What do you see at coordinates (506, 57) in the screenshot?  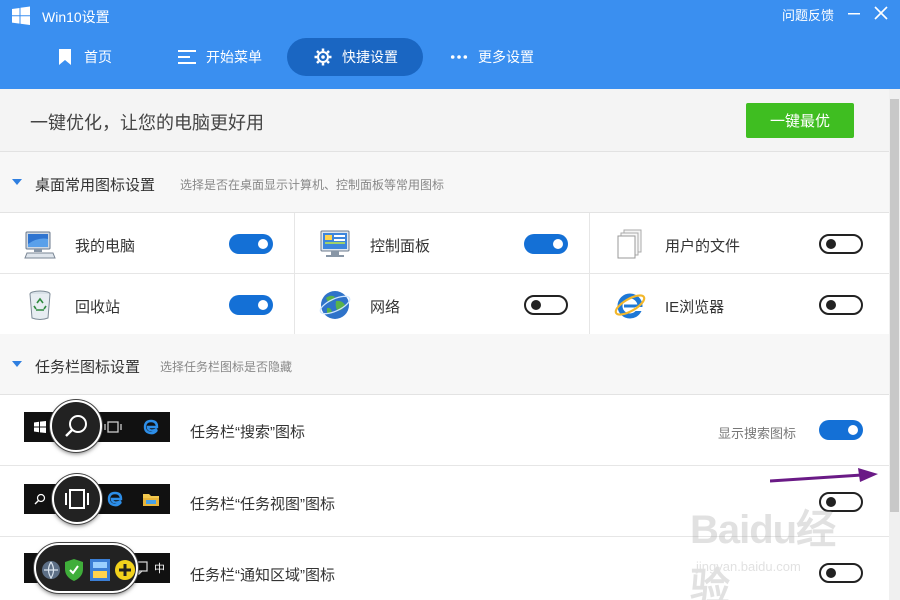 I see `tab-more-settings-label: 更多设置` at bounding box center [506, 57].